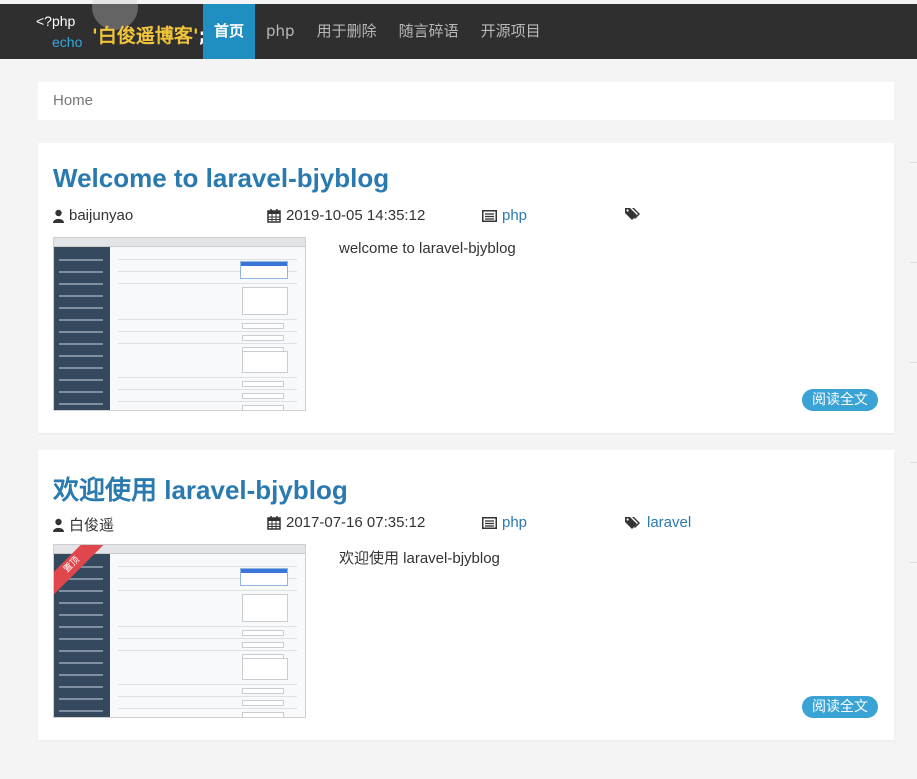 The width and height of the screenshot is (917, 779). I want to click on date-text: 2019-10-05 14:35:12, so click(356, 215).